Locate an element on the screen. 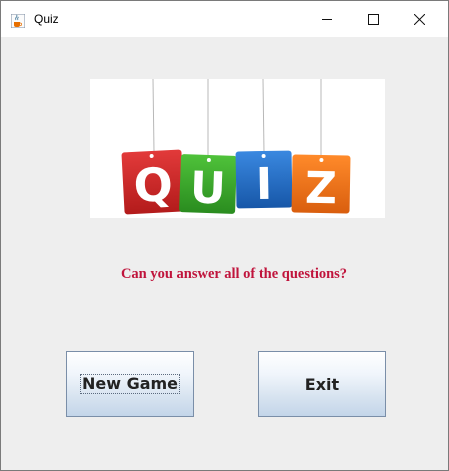 The width and height of the screenshot is (449, 471). logo-tile-i: I is located at coordinates (264, 180).